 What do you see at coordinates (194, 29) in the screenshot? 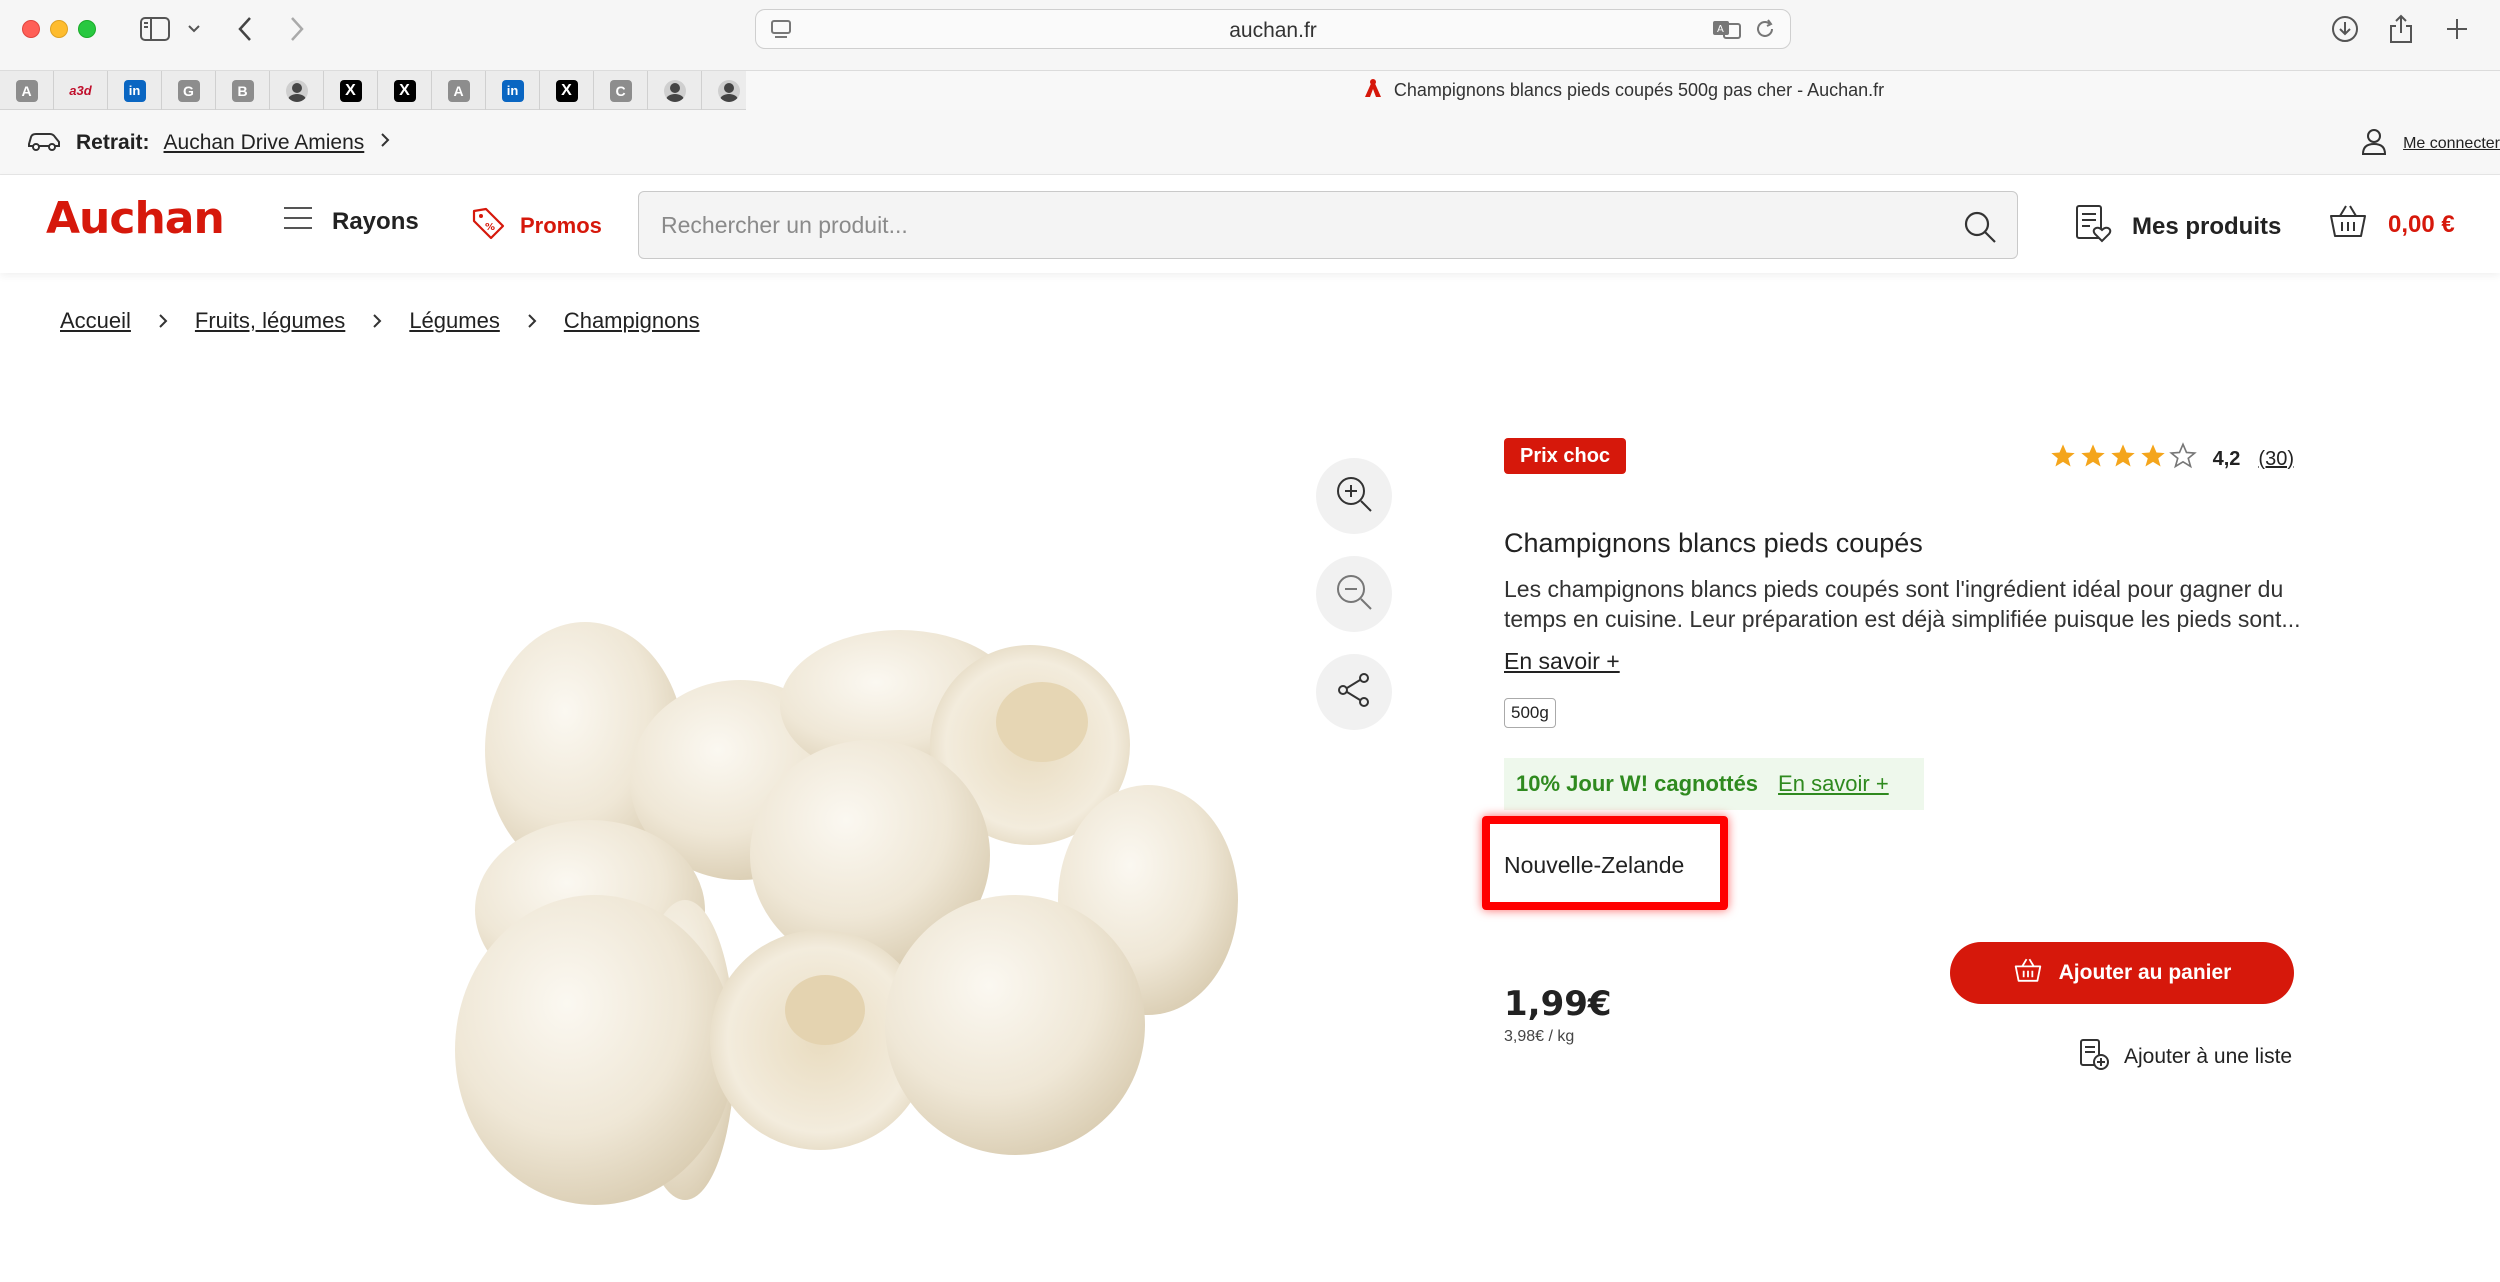
I see `chevron-down-icon` at bounding box center [194, 29].